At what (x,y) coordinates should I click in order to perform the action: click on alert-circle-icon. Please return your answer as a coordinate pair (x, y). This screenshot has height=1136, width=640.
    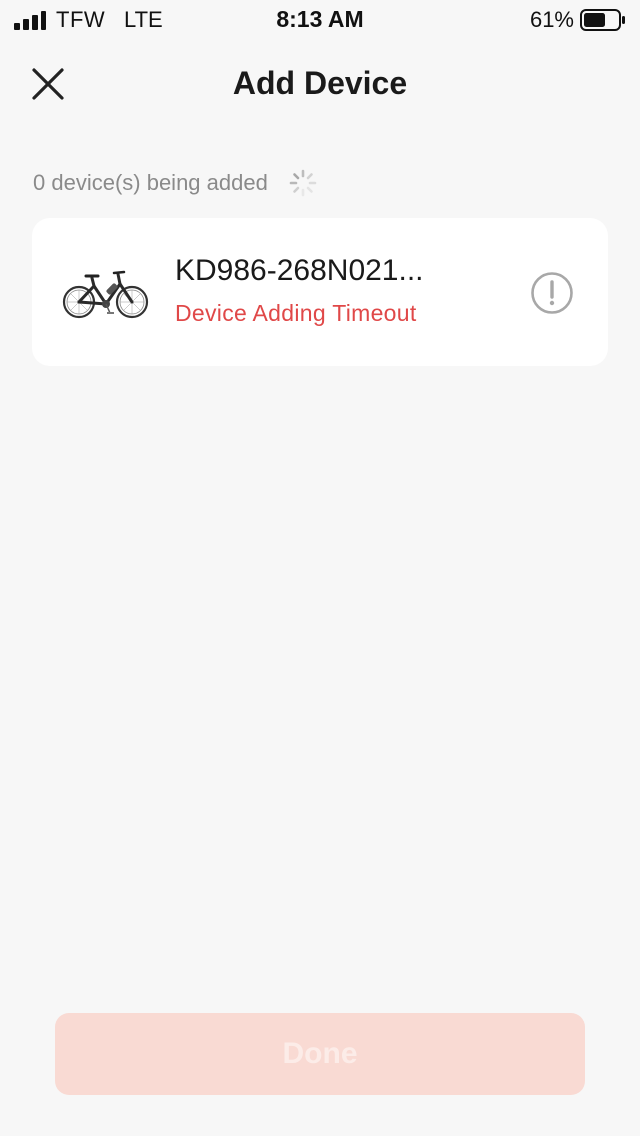
    Looking at the image, I should click on (552, 293).